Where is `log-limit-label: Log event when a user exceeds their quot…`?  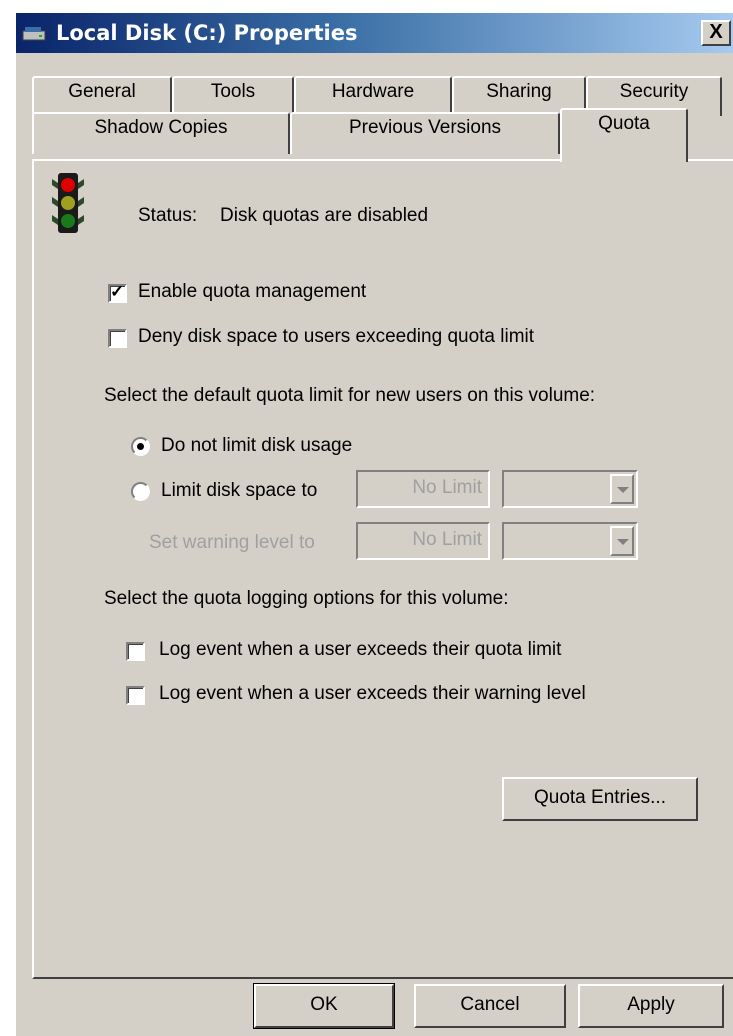 log-limit-label: Log event when a user exceeds their quot… is located at coordinates (360, 650).